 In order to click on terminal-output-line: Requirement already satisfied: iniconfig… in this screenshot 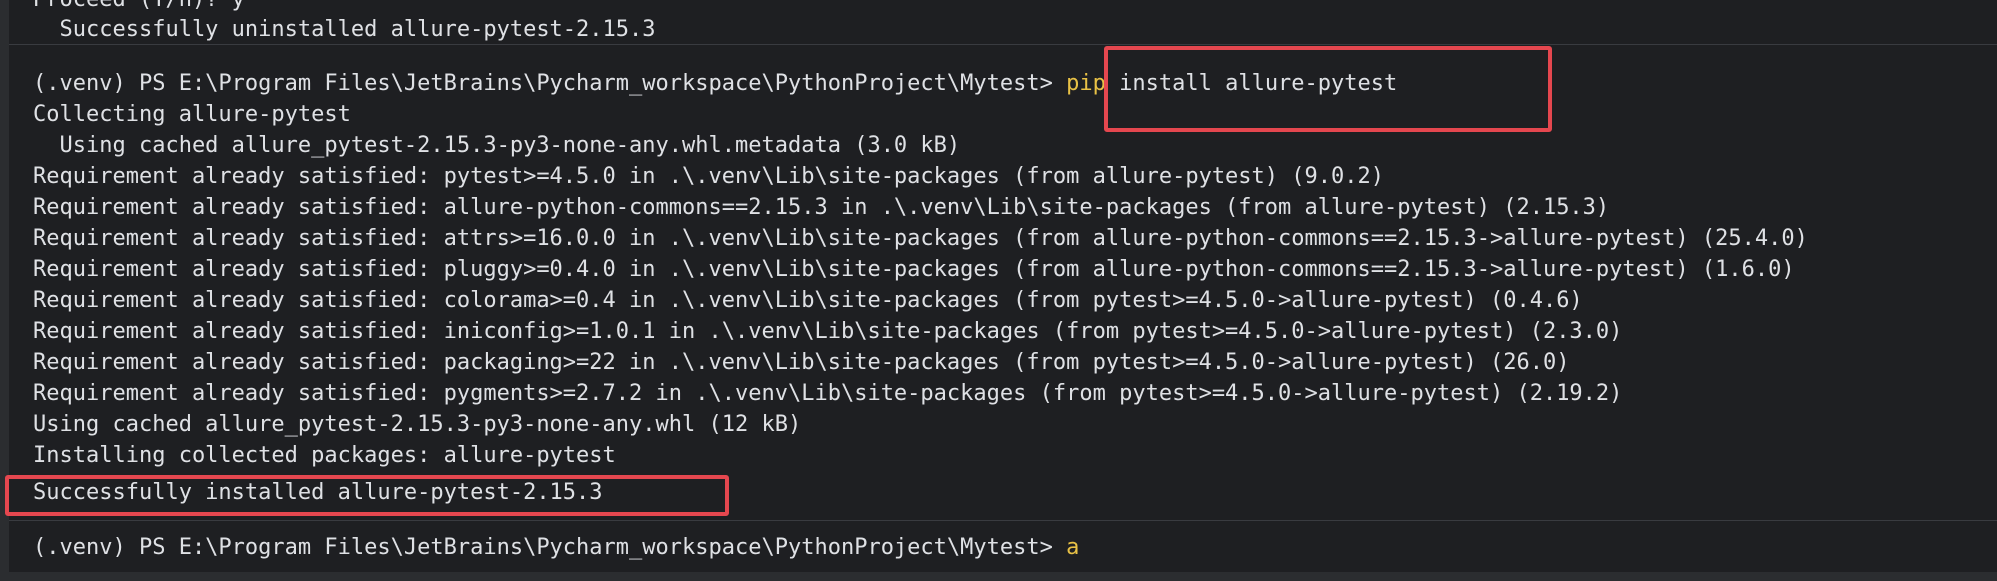, I will do `click(828, 331)`.